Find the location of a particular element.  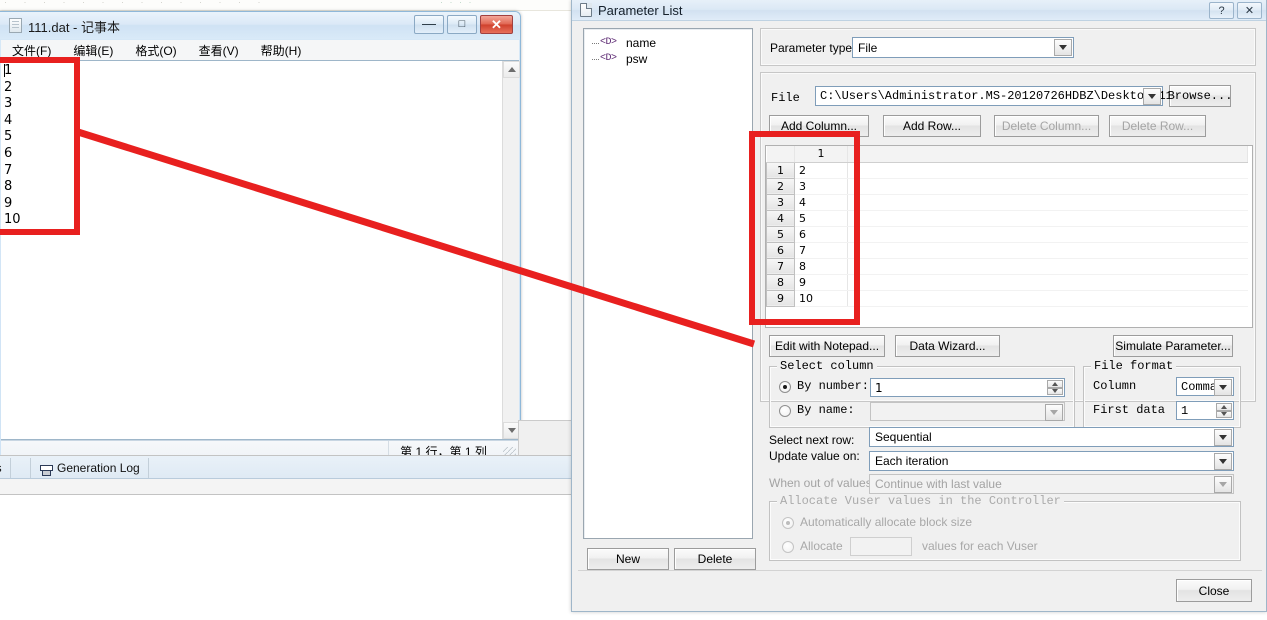

tree-item-psw: <D> psw is located at coordinates (668, 59).